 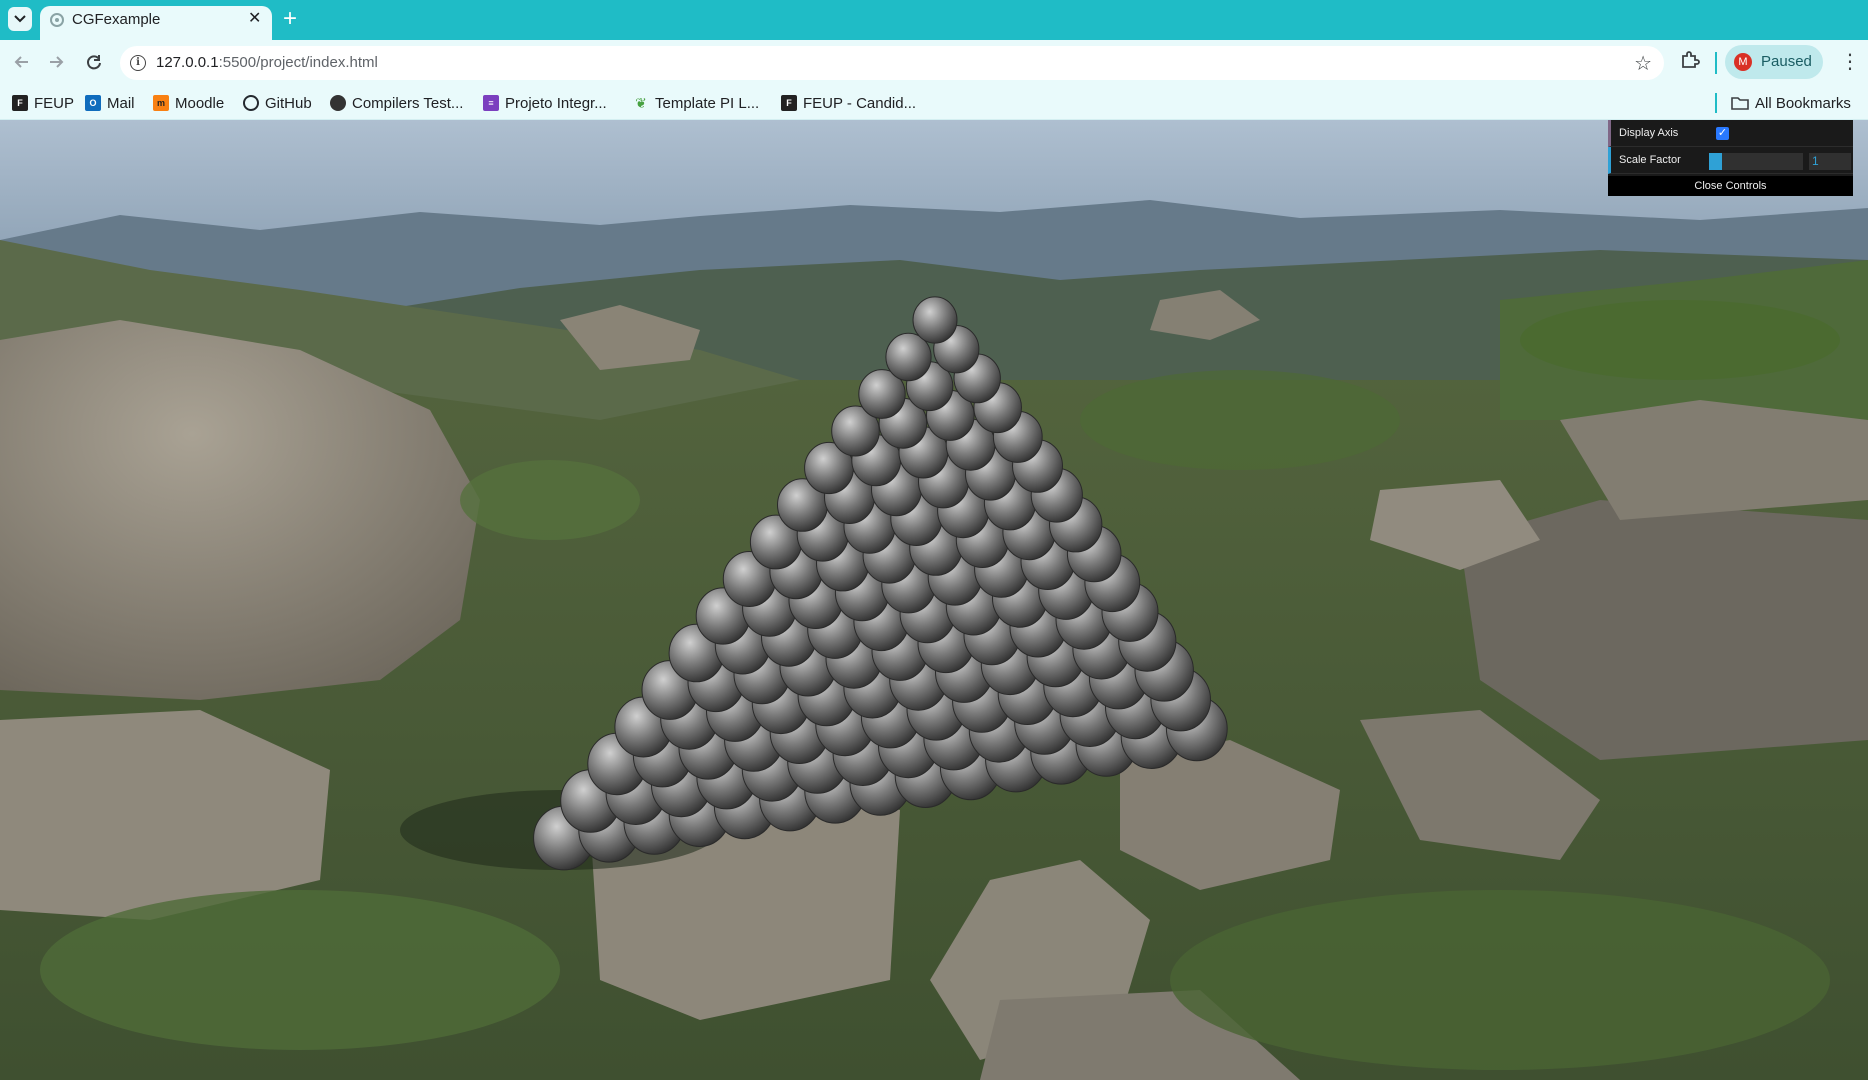 What do you see at coordinates (338, 103) in the screenshot?
I see `circle-logo-icon` at bounding box center [338, 103].